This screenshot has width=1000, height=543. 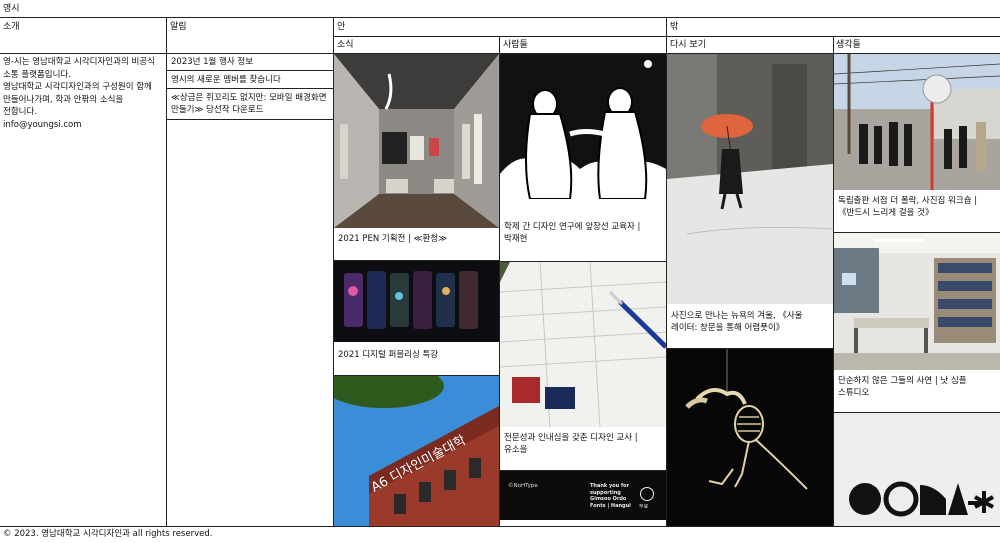 I want to click on revisit-title: 사진으로 만나는 뉴욕의 겨울, 《사울 레이터: 창문을 통해 어렴풋이》, so click(x=750, y=322).